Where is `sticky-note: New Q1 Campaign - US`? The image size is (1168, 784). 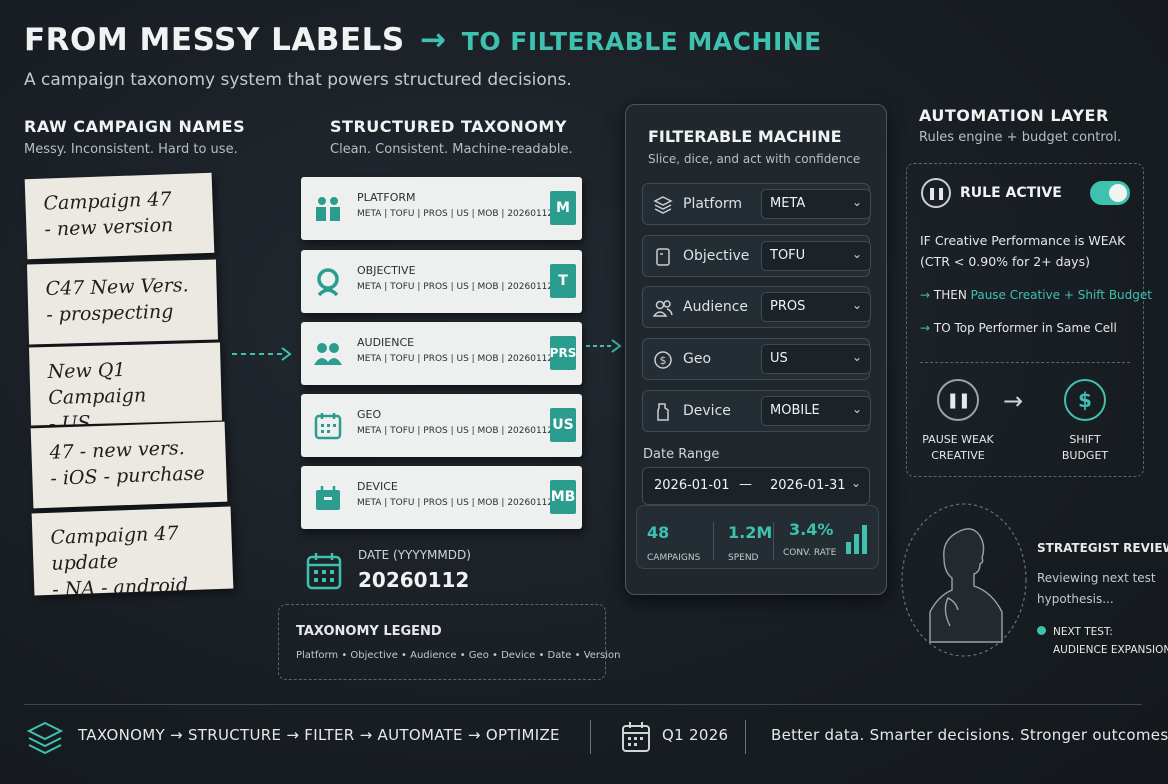 sticky-note: New Q1 Campaign - US is located at coordinates (125, 388).